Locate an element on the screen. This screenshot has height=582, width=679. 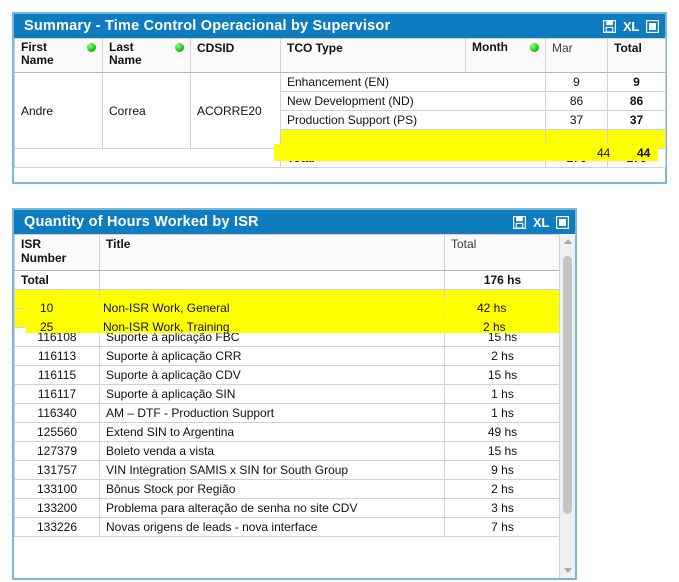
cell-tco-type: Production Support (PS) is located at coordinates (413, 120).